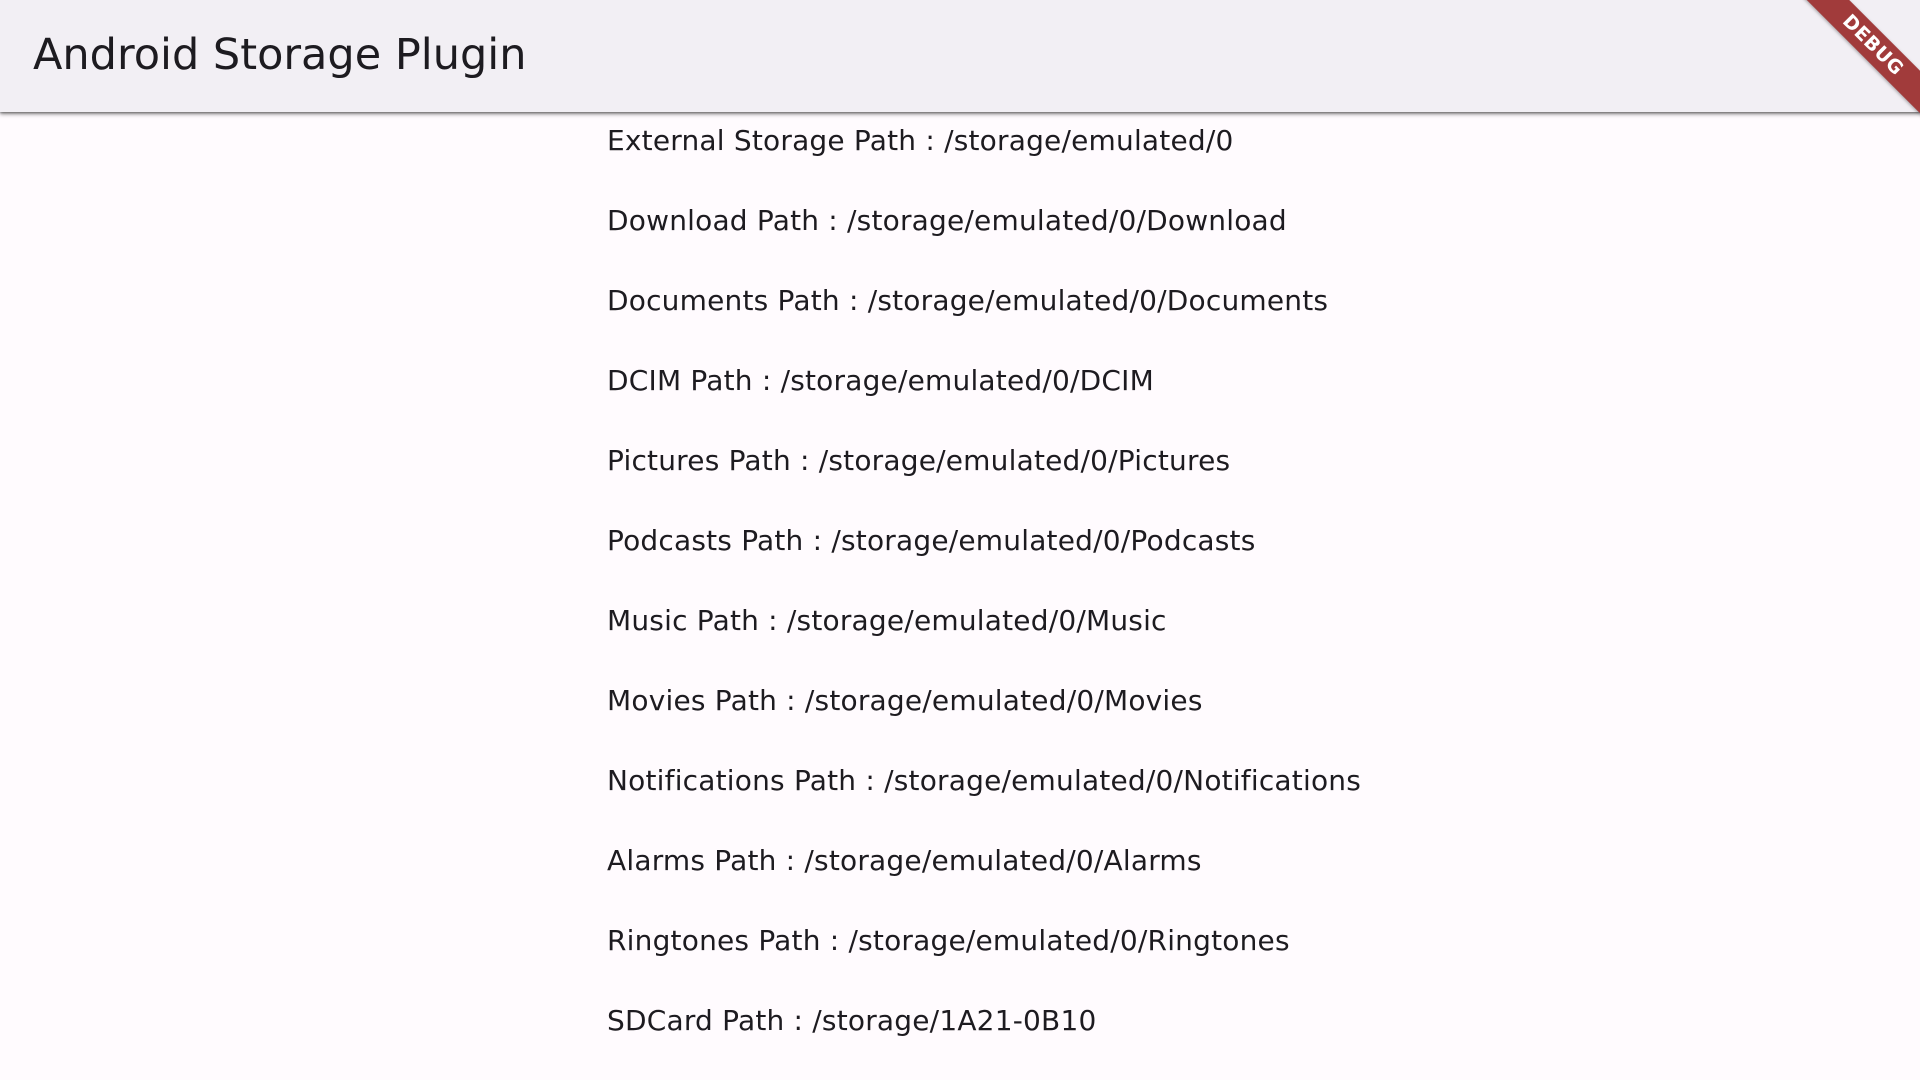 The image size is (1920, 1080). I want to click on alarms-path: Alarms Path : /storage/emulated/0/Alarms, so click(904, 860).